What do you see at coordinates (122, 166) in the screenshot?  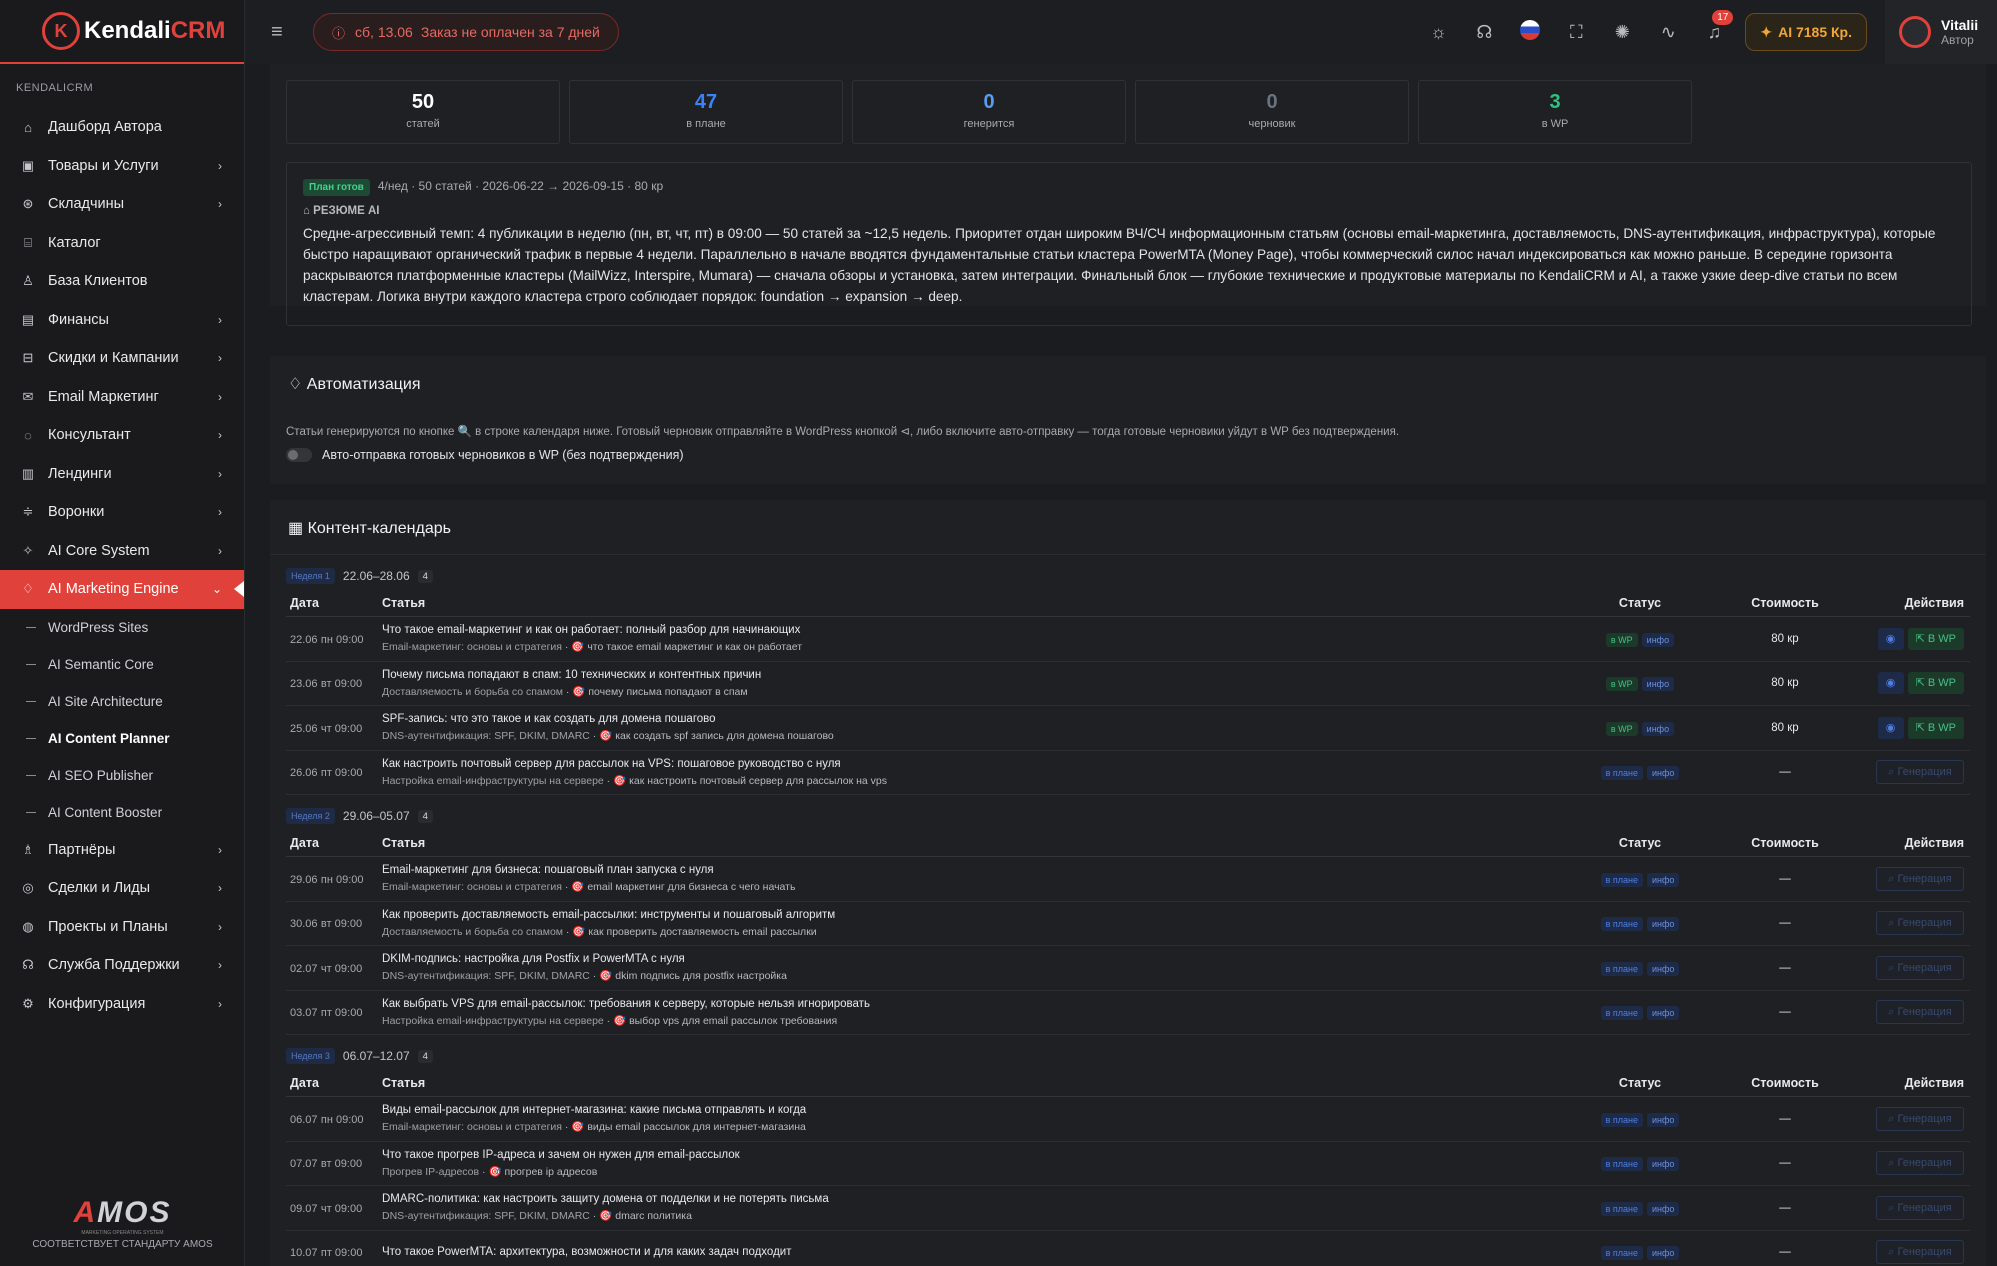 I see `sidebar-item-box: ▣ Товары и Услуги ›` at bounding box center [122, 166].